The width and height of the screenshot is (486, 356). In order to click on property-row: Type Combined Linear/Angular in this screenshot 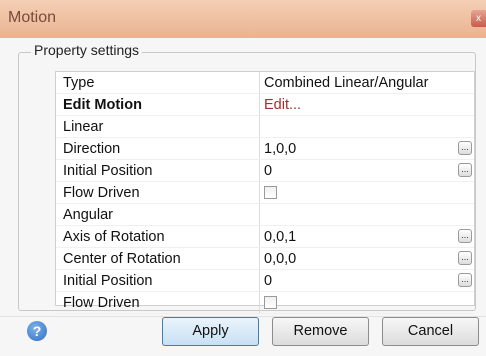, I will do `click(265, 83)`.